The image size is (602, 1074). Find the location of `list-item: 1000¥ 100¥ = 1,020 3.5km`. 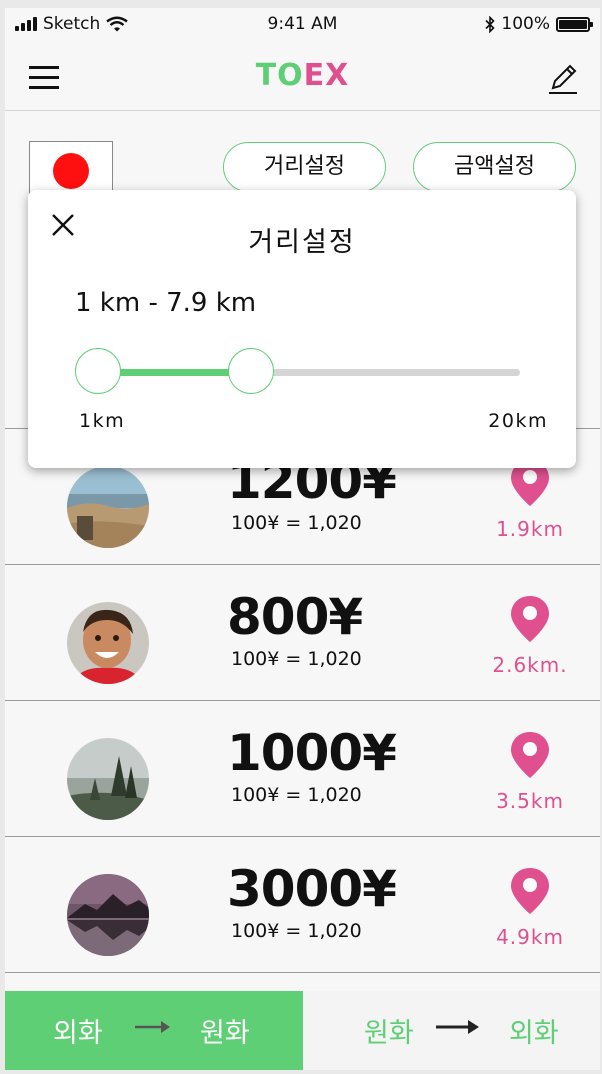

list-item: 1000¥ 100¥ = 1,020 3.5km is located at coordinates (302, 769).